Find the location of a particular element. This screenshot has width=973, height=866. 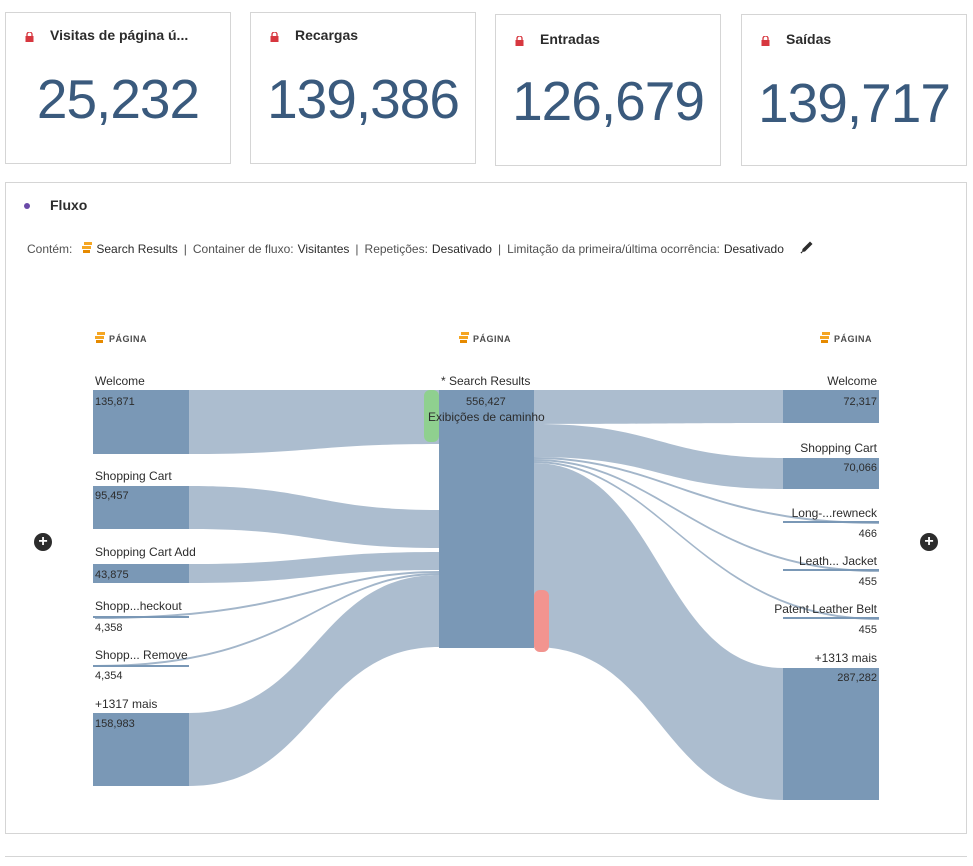

flow-node-label: Shopp... Remove is located at coordinates (141, 655).